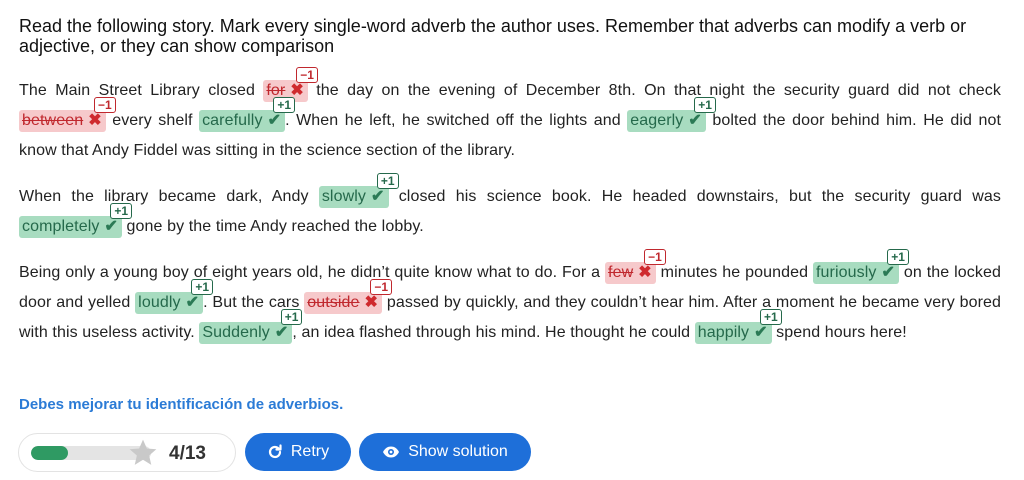 The image size is (1024, 480). What do you see at coordinates (635, 266) in the screenshot?
I see `marked-word-wrong: few ✖ −1` at bounding box center [635, 266].